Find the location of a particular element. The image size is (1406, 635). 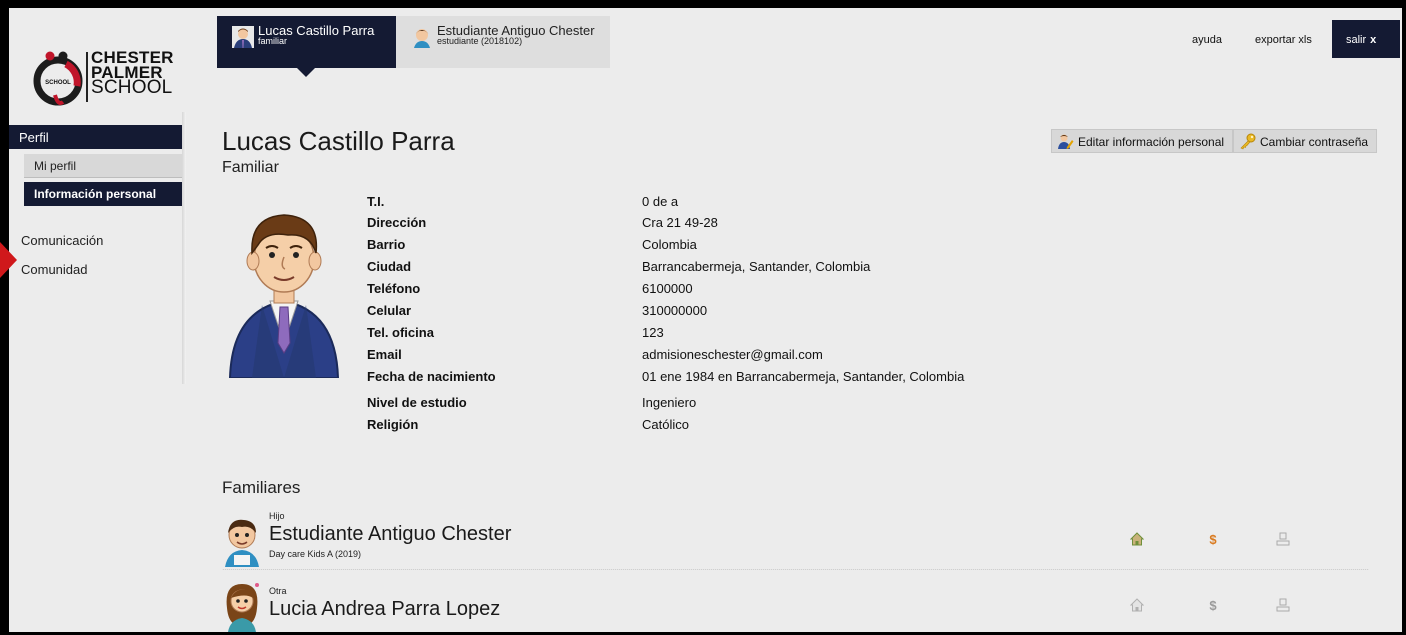

change-password-button: Cambiar contraseña is located at coordinates (1305, 141).